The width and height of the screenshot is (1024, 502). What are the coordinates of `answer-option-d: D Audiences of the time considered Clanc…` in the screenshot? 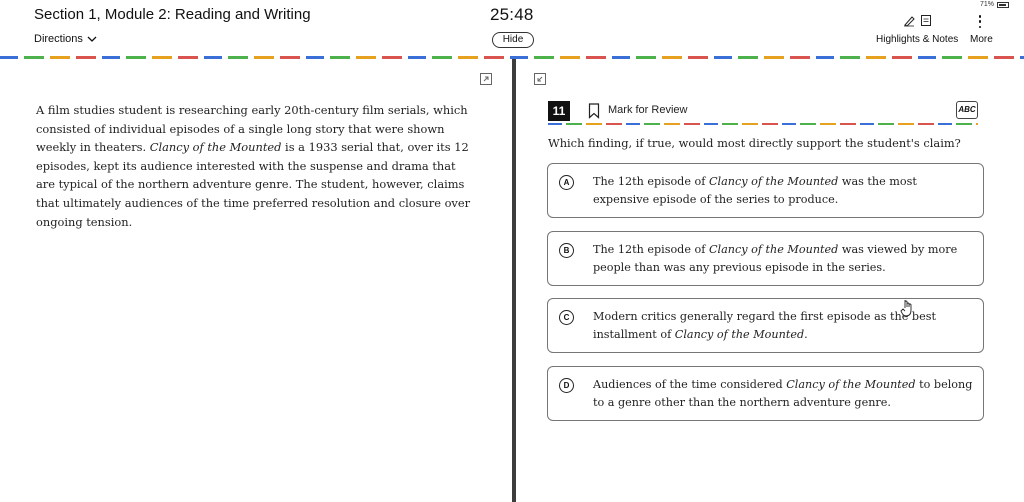 It's located at (765, 393).